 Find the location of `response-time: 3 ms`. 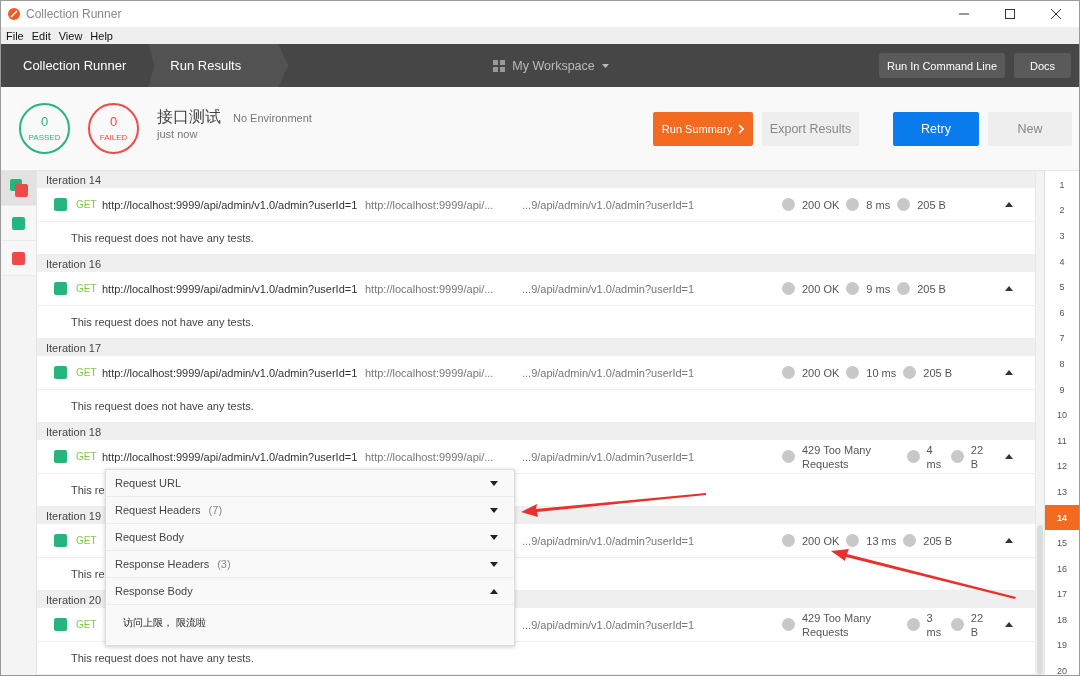

response-time: 3 ms is located at coordinates (934, 624).